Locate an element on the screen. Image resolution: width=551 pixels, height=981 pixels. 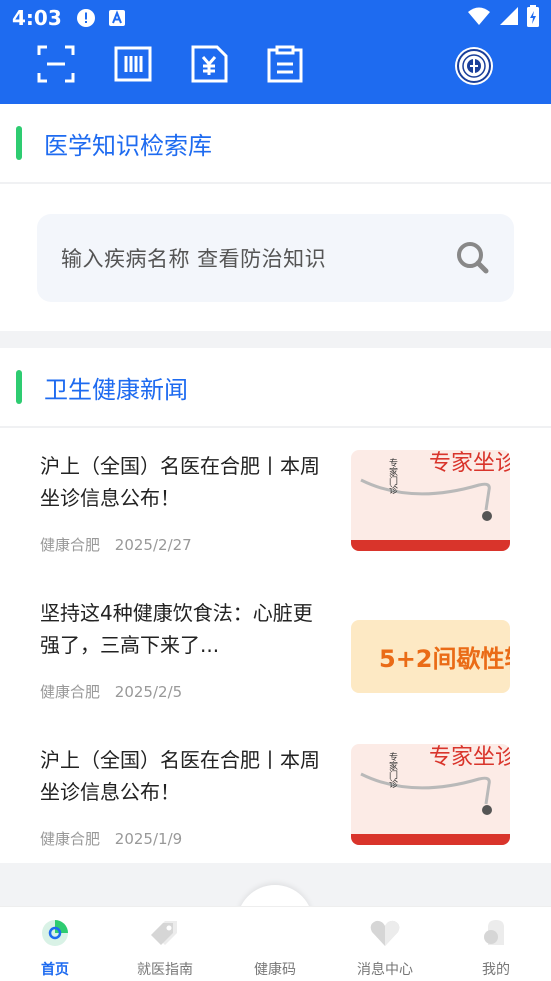
section-title: 医学知识检索库 is located at coordinates (128, 145).